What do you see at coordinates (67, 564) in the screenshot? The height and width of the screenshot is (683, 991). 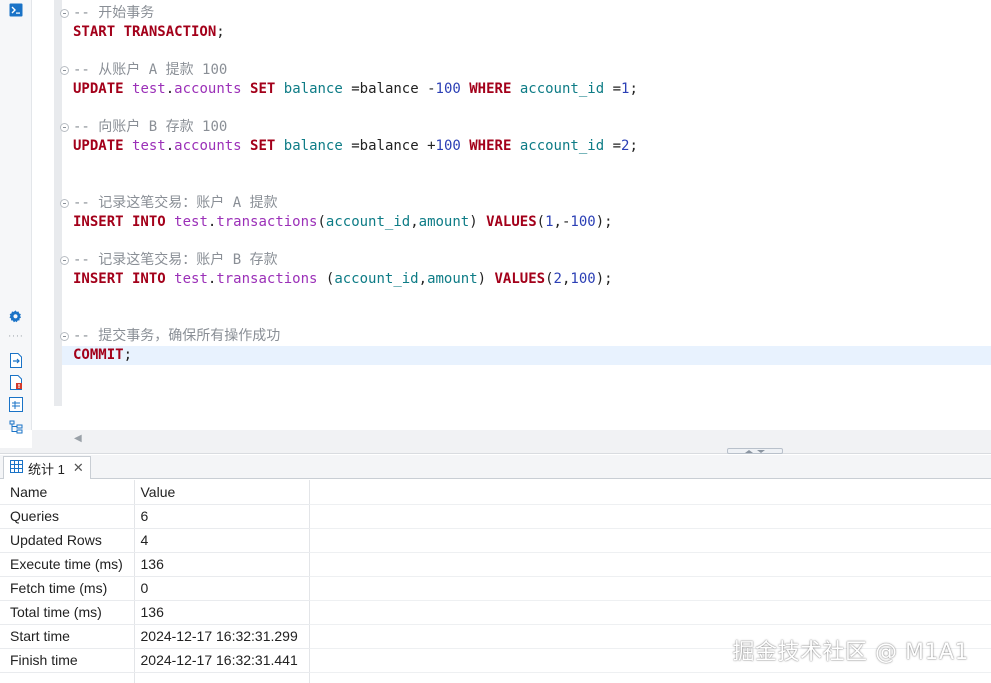 I see `cell-name: Execute time (ms)` at bounding box center [67, 564].